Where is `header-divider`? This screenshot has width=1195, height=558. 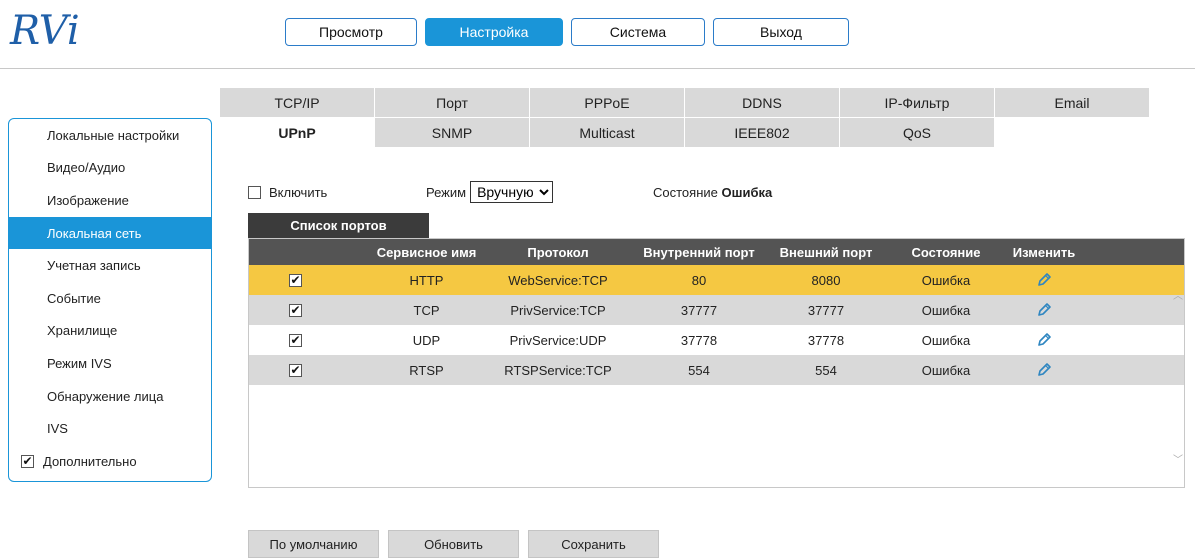 header-divider is located at coordinates (597, 68).